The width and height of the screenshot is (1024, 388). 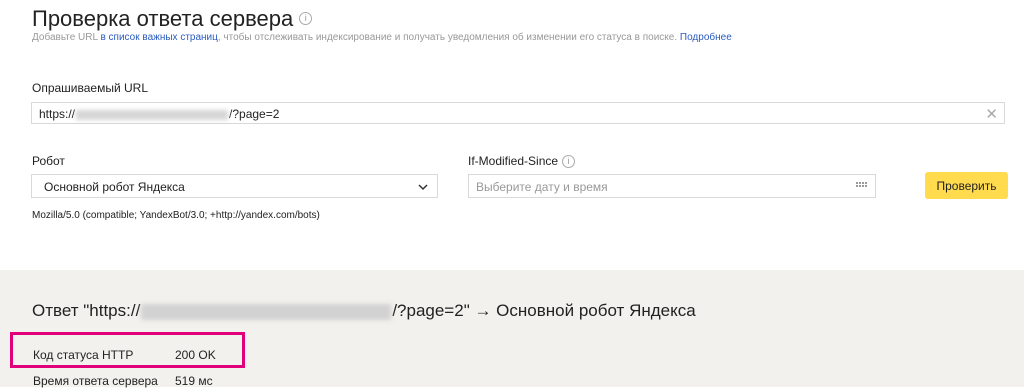 What do you see at coordinates (518, 113) in the screenshot?
I see `url-input: https:// /?page=2 ✕` at bounding box center [518, 113].